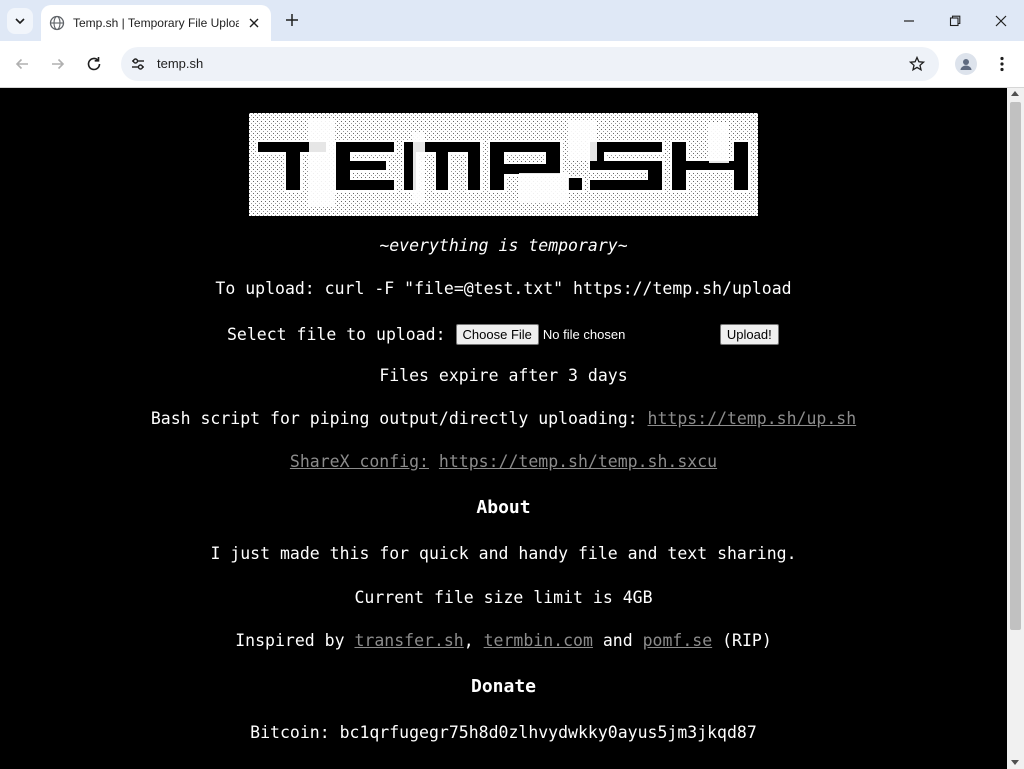  I want to click on expiry-notice: Files expire after 3 days, so click(503, 375).